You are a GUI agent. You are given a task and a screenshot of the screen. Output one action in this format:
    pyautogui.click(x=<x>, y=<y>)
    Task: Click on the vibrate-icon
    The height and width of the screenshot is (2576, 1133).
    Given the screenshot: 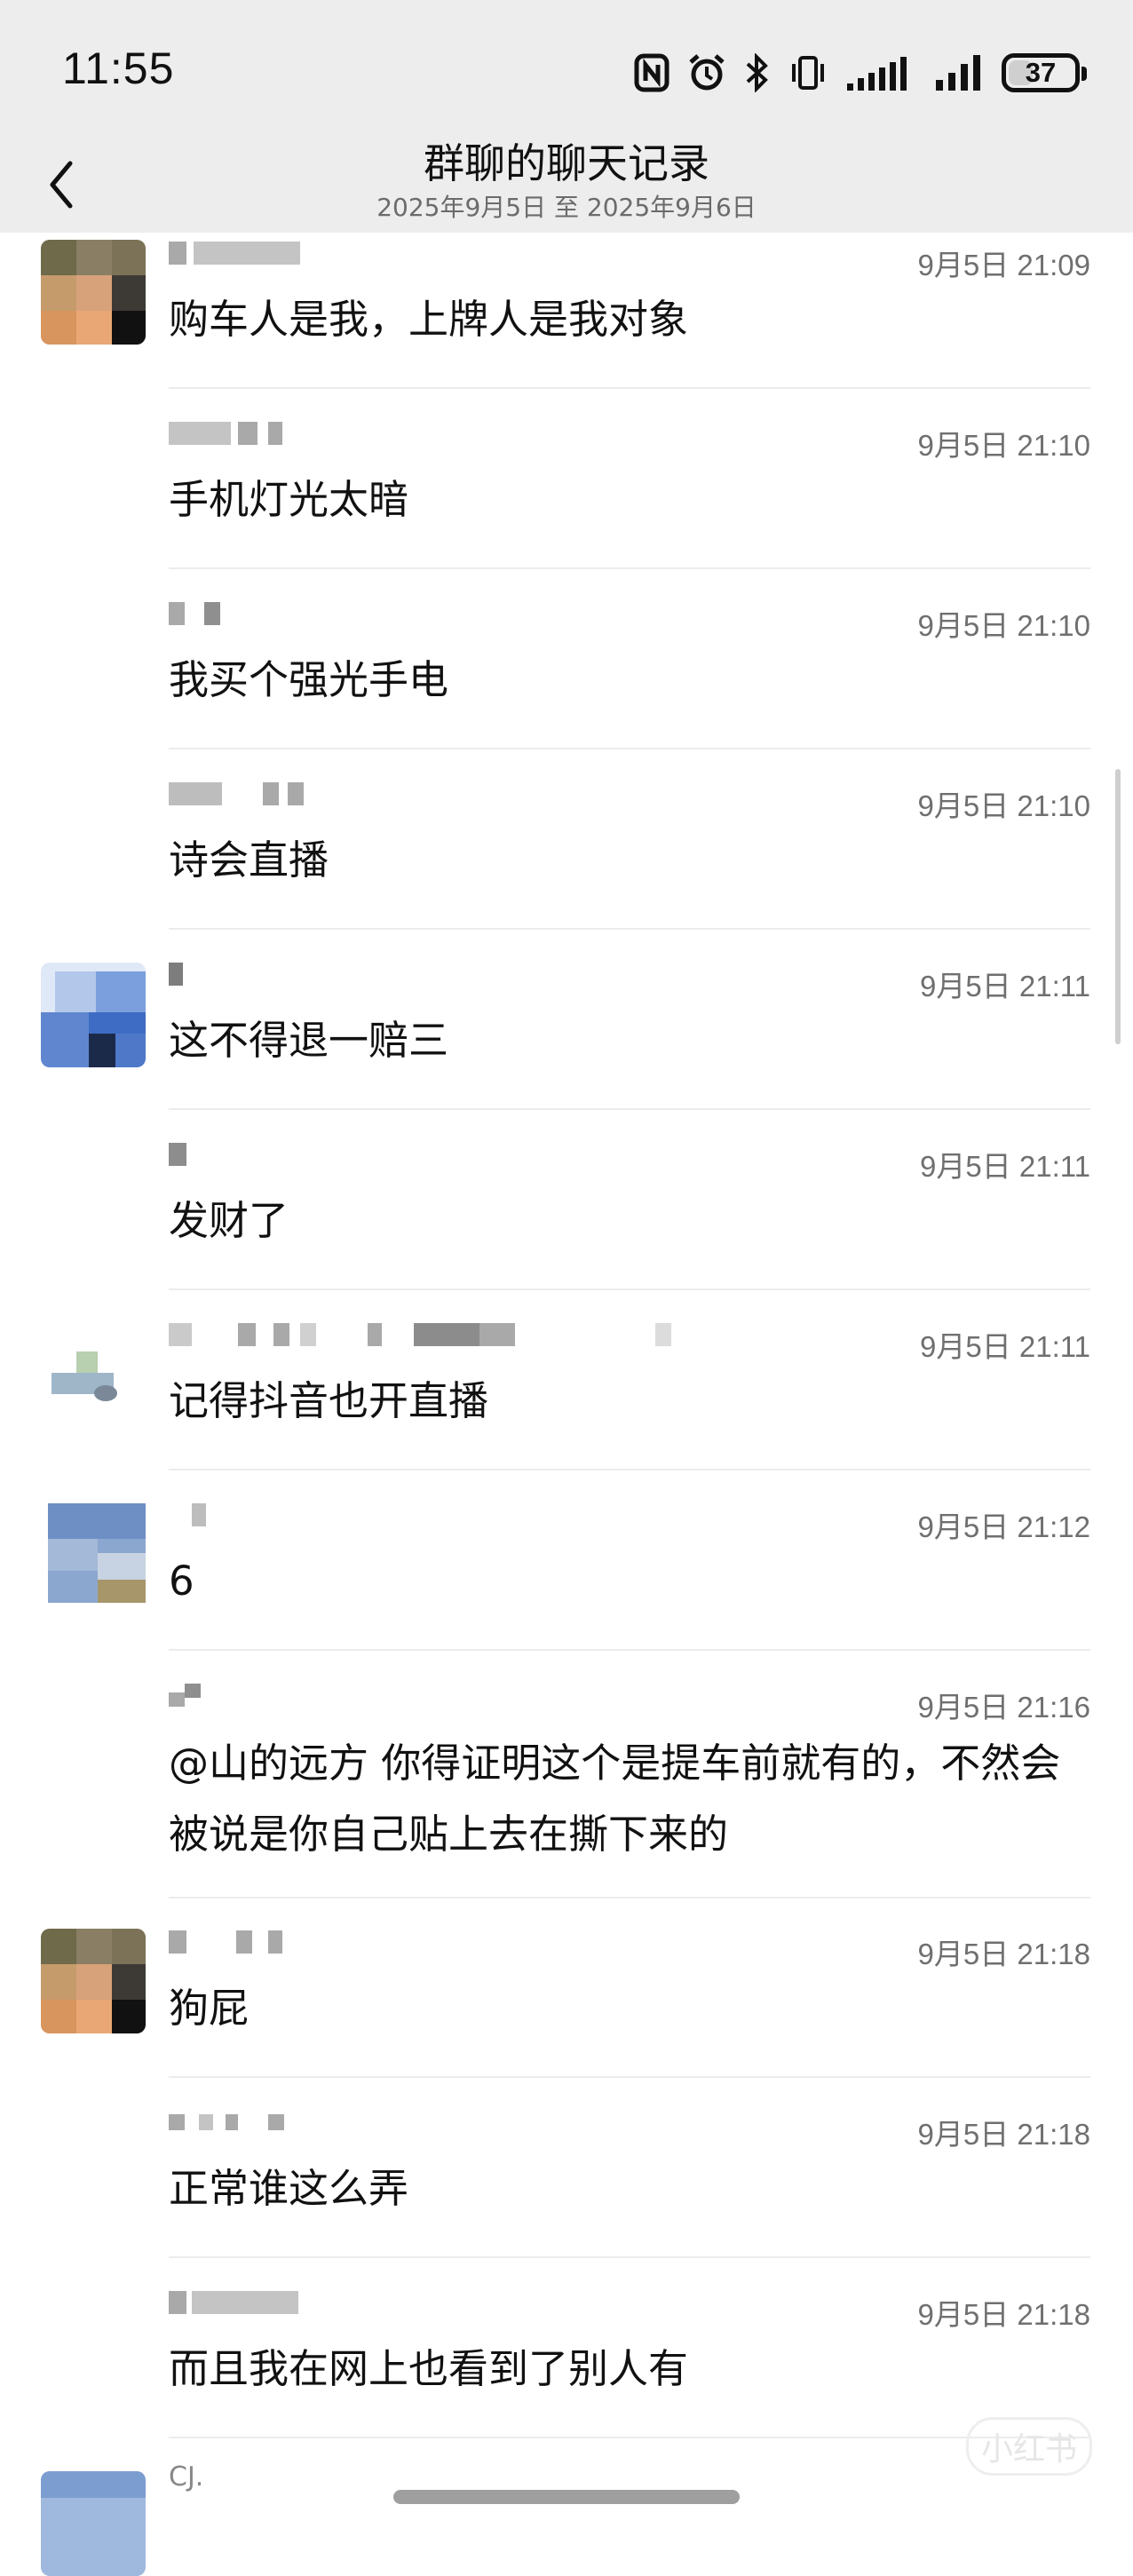 What is the action you would take?
    pyautogui.click(x=808, y=73)
    